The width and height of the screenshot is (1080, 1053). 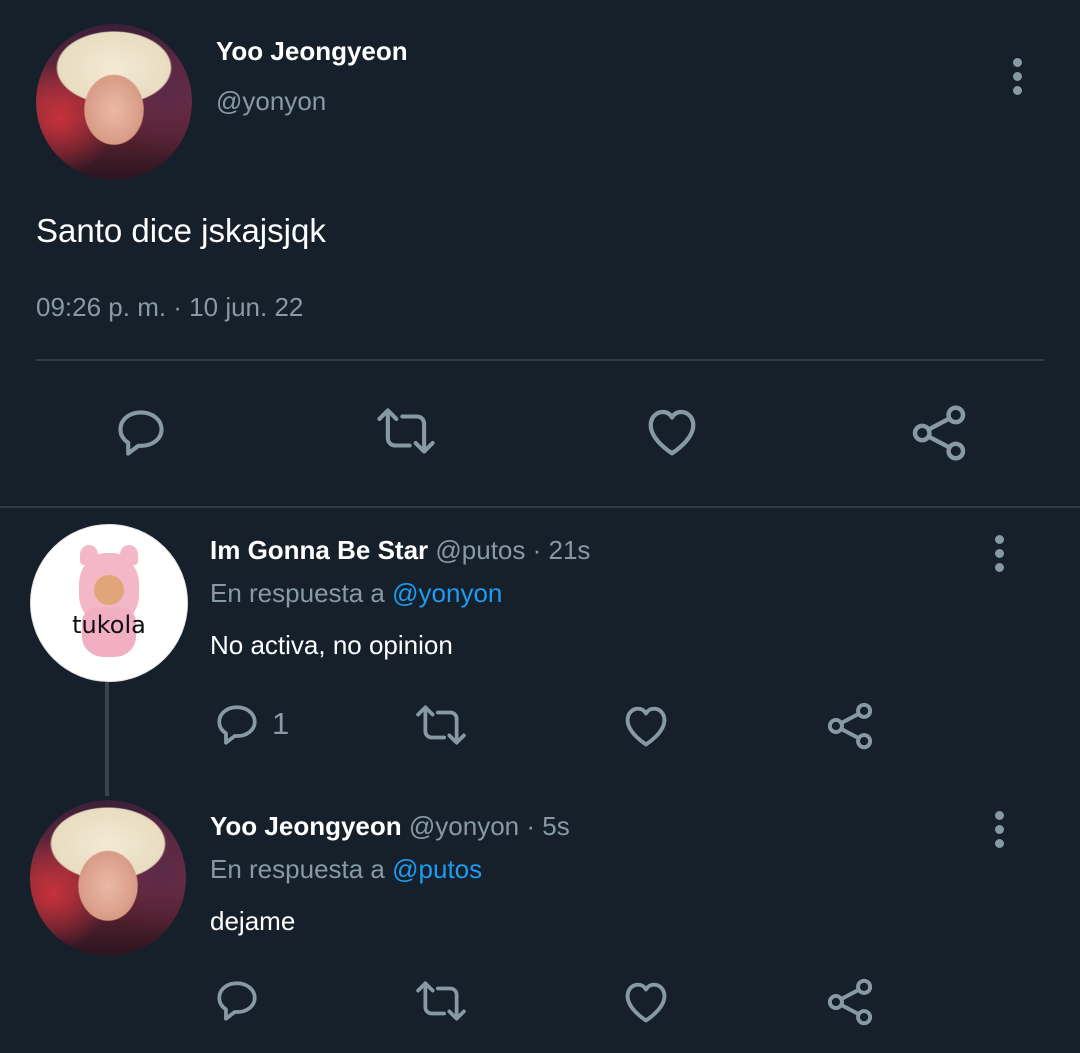 I want to click on avatar-caption: tukola, so click(x=109, y=625).